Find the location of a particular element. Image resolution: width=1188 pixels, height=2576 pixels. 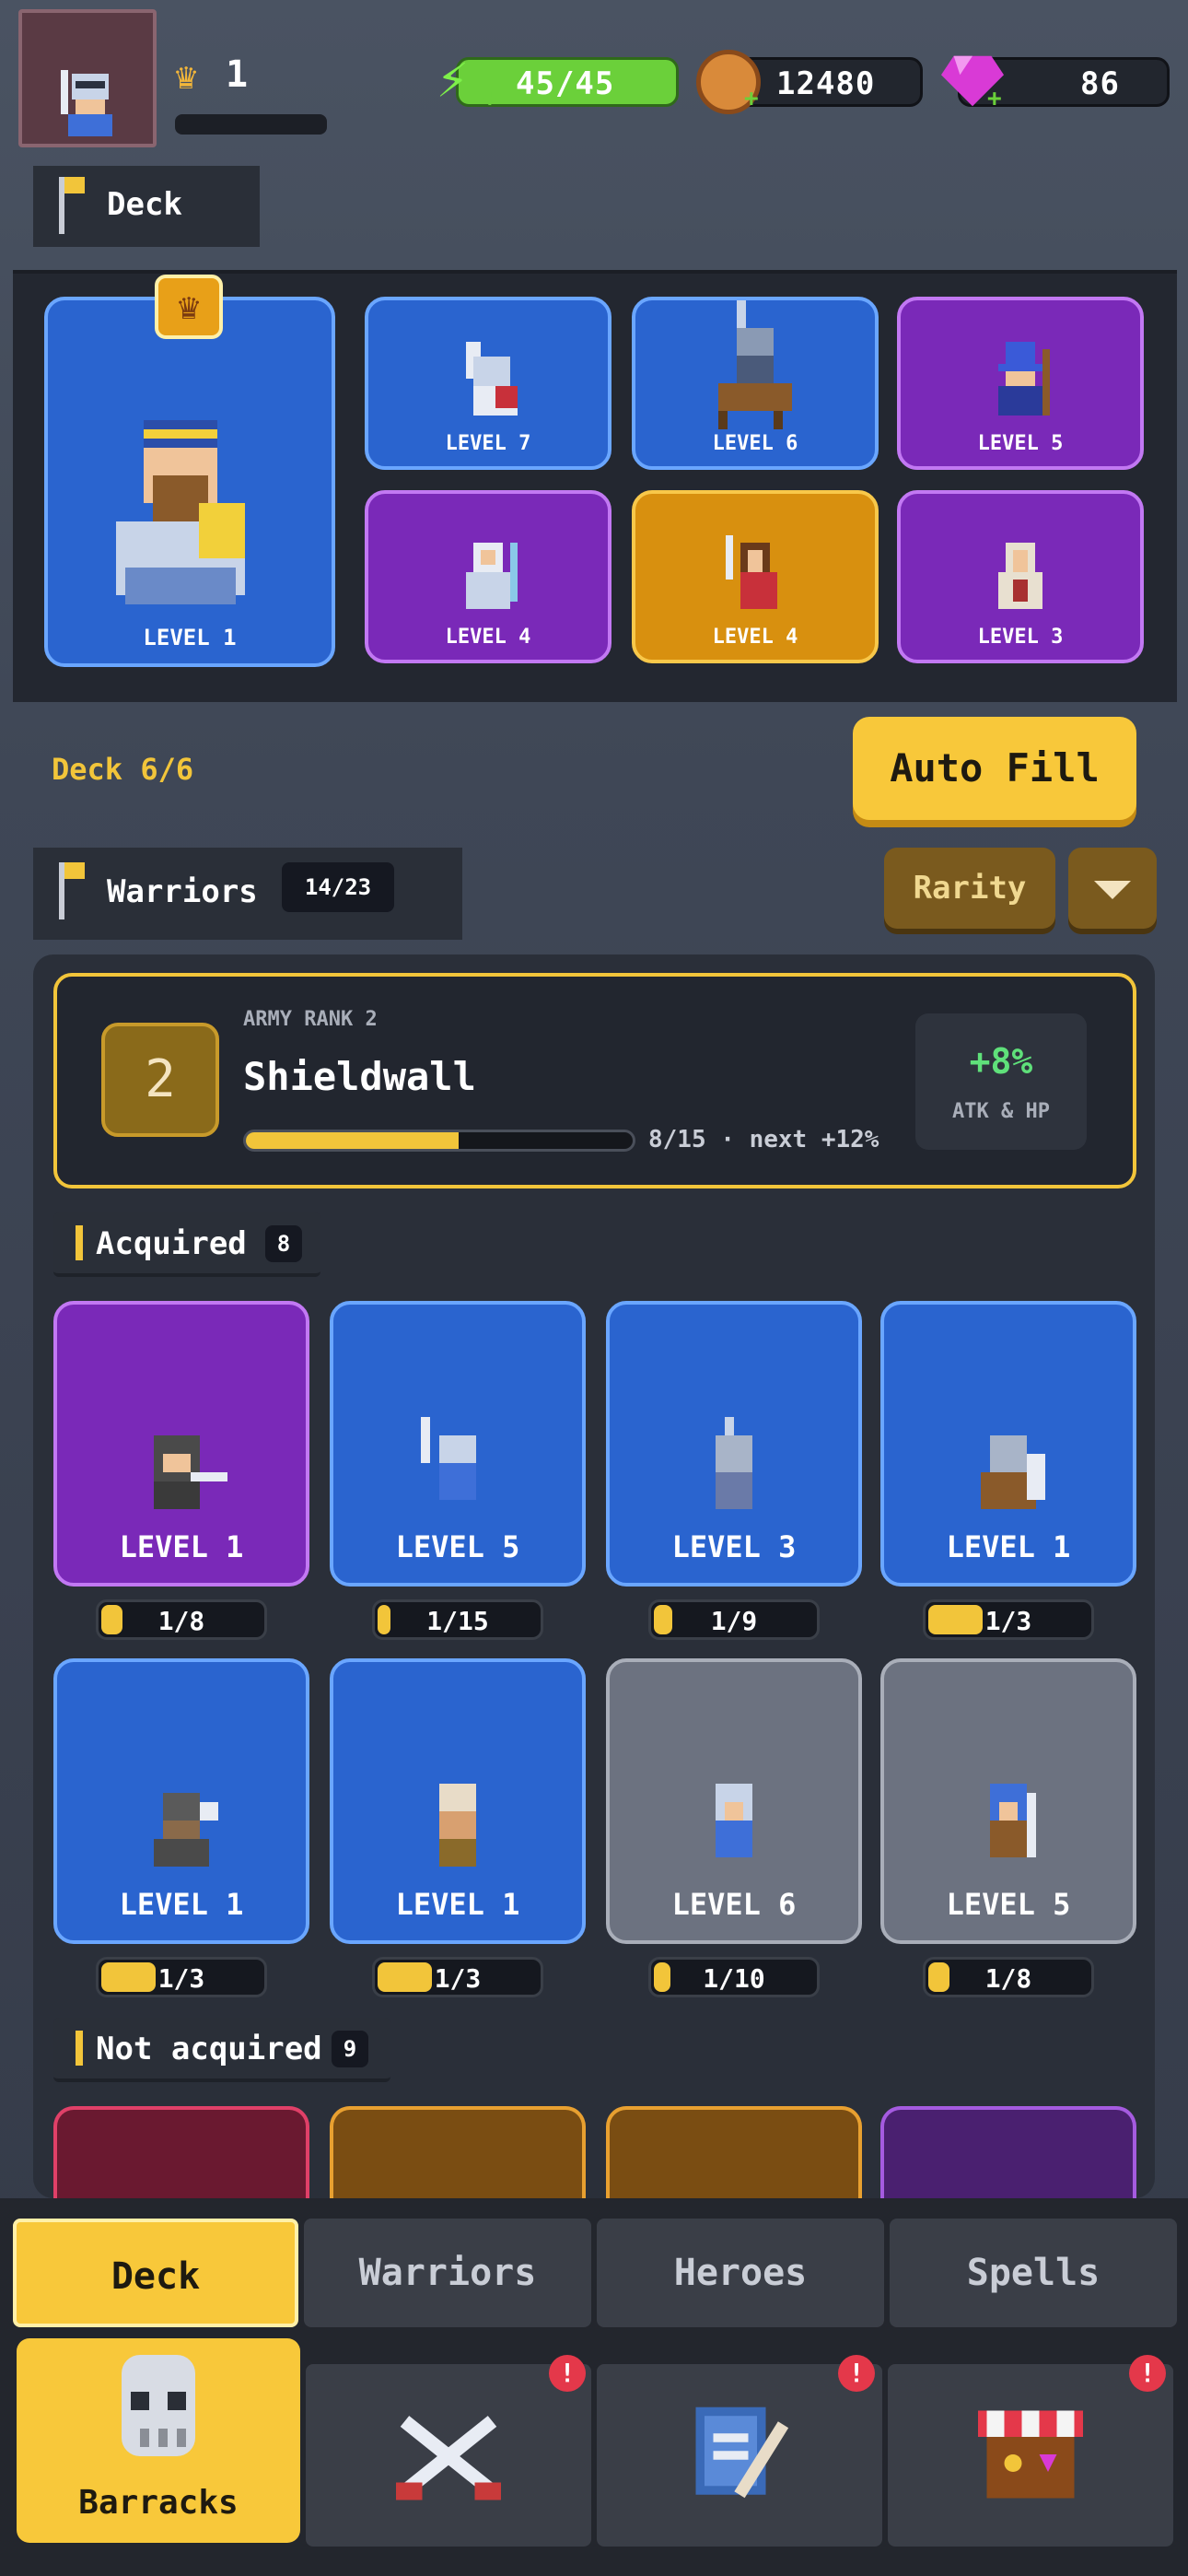

deck-hero-level: LEVEL 1 is located at coordinates (190, 637).